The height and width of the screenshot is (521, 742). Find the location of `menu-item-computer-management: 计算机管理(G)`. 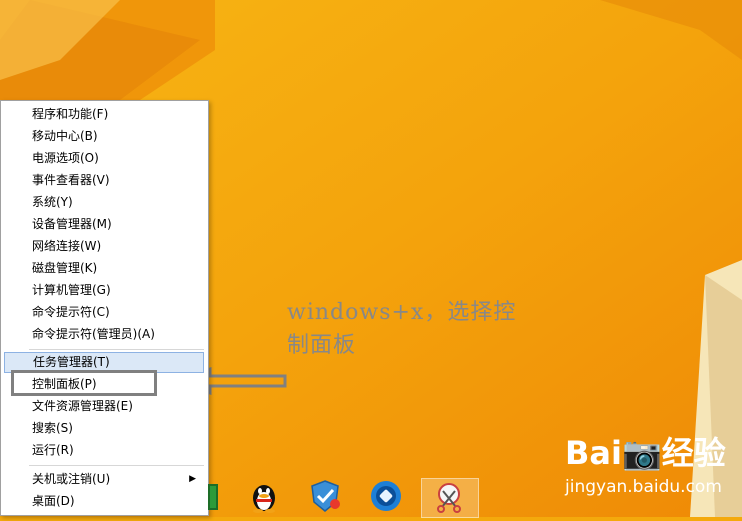

menu-item-computer-management: 计算机管理(G) is located at coordinates (104, 290).